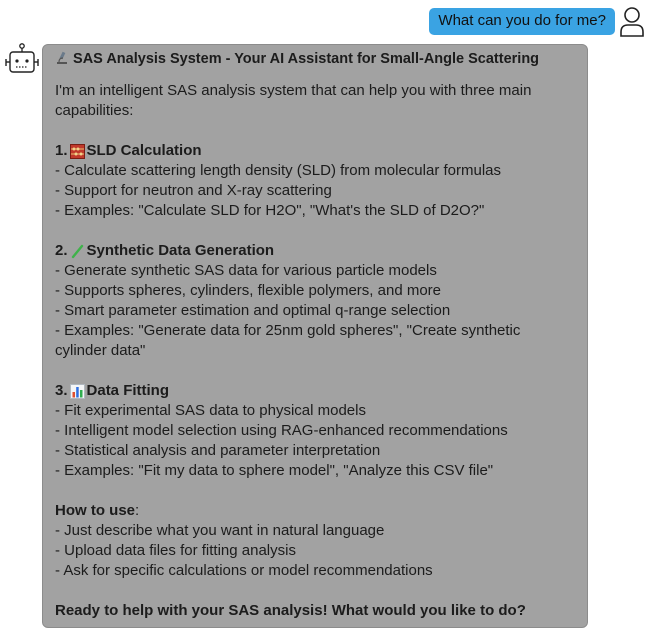  What do you see at coordinates (22, 58) in the screenshot?
I see `bot-avatar-icon` at bounding box center [22, 58].